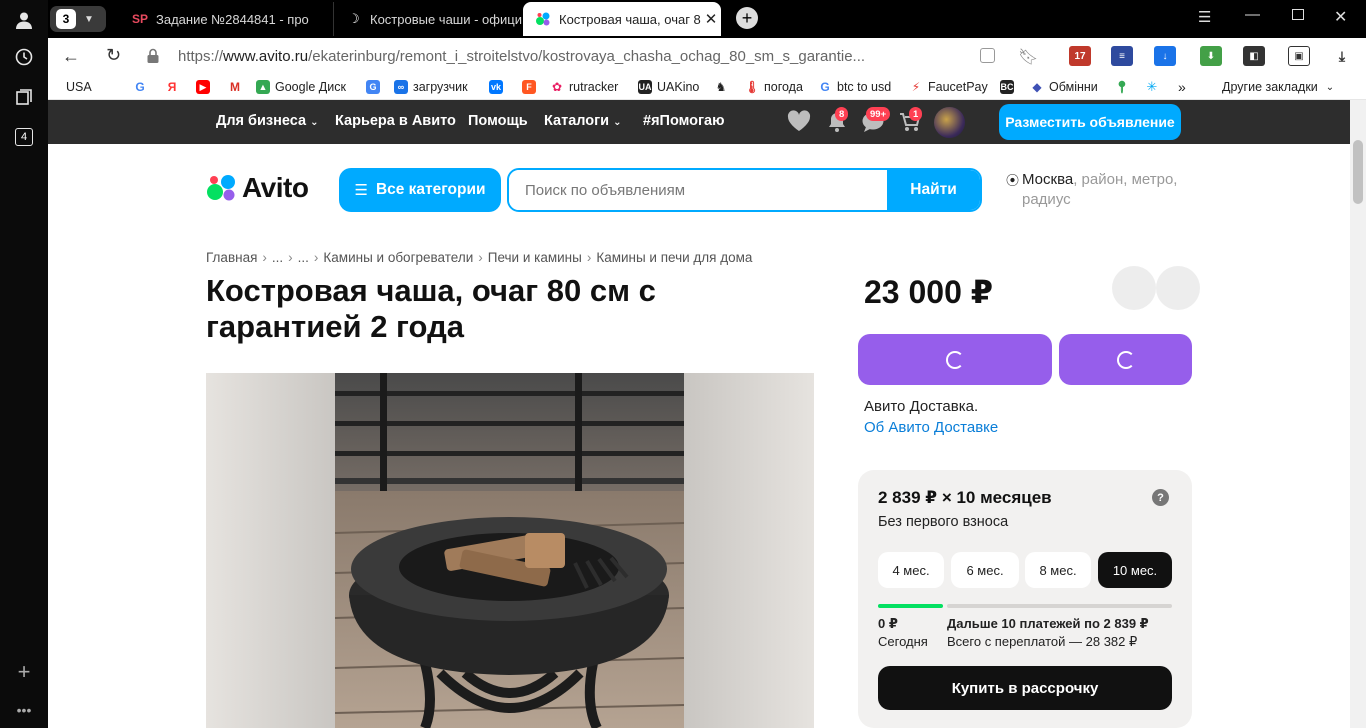 This screenshot has width=1366, height=728. I want to click on bookmark-exchange: ◆ Обмінни, so click(1064, 87).